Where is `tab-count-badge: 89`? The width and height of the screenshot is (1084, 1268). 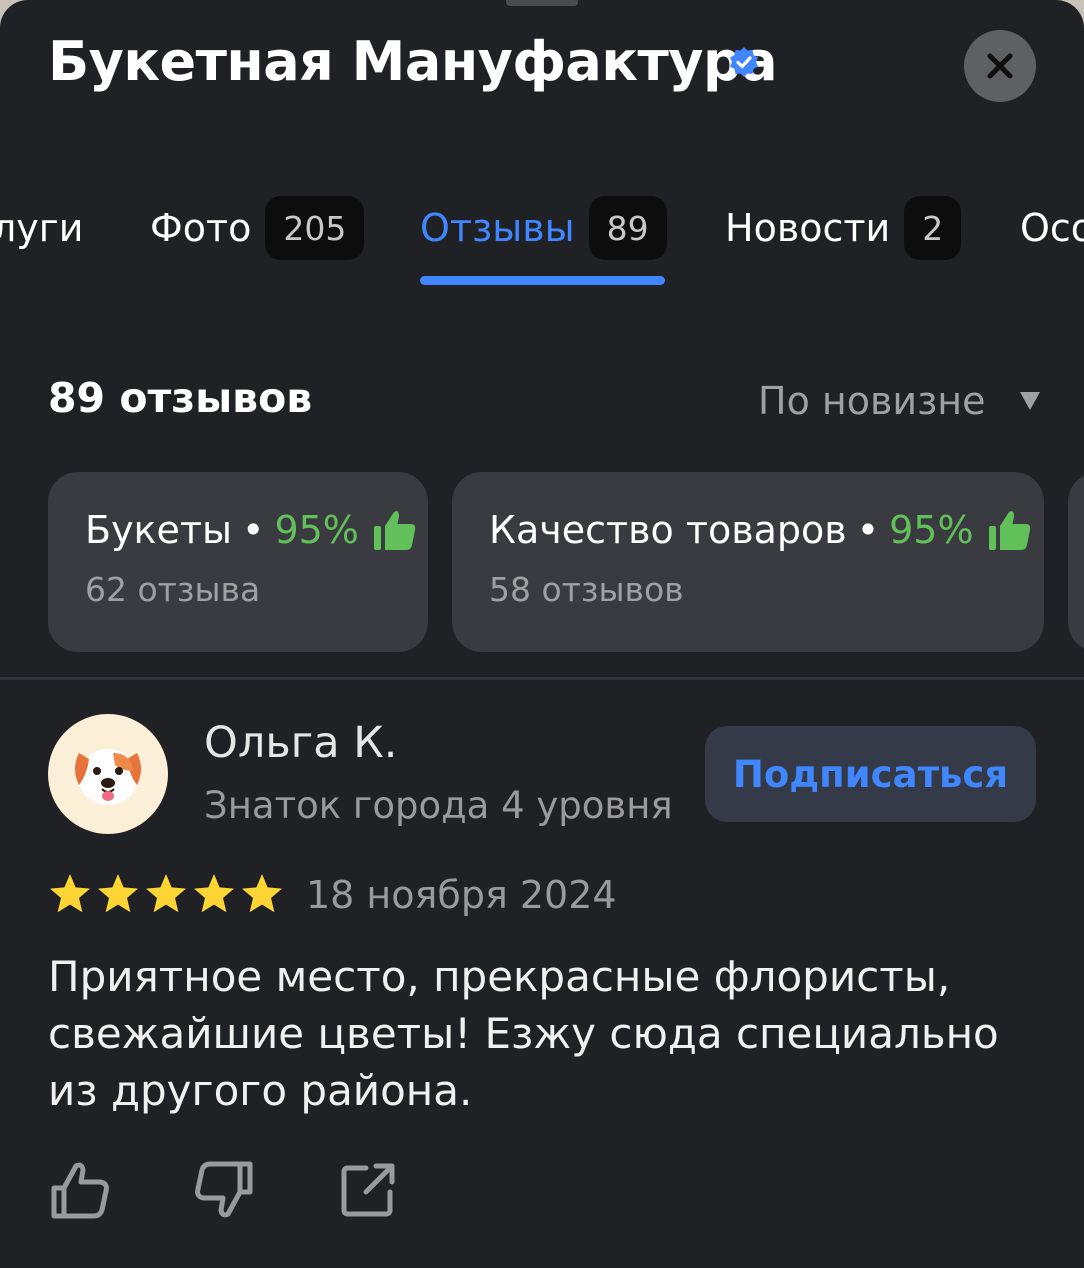
tab-count-badge: 89 is located at coordinates (627, 228).